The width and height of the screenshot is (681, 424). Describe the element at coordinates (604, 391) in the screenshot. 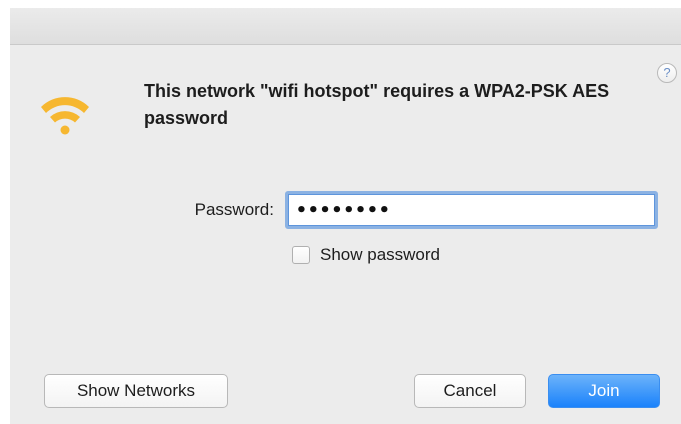

I see `join-button: Join` at that location.